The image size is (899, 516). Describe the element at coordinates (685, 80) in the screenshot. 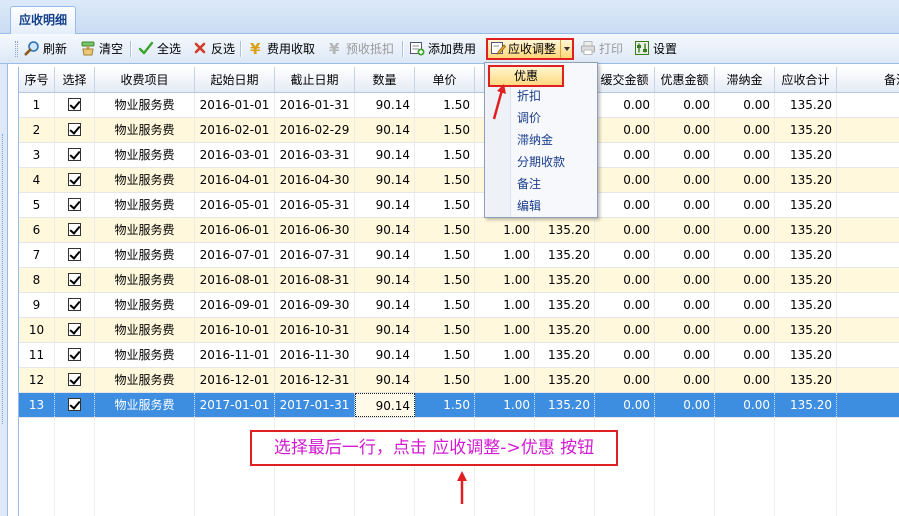

I see `column-header-discount: 优惠金额` at that location.